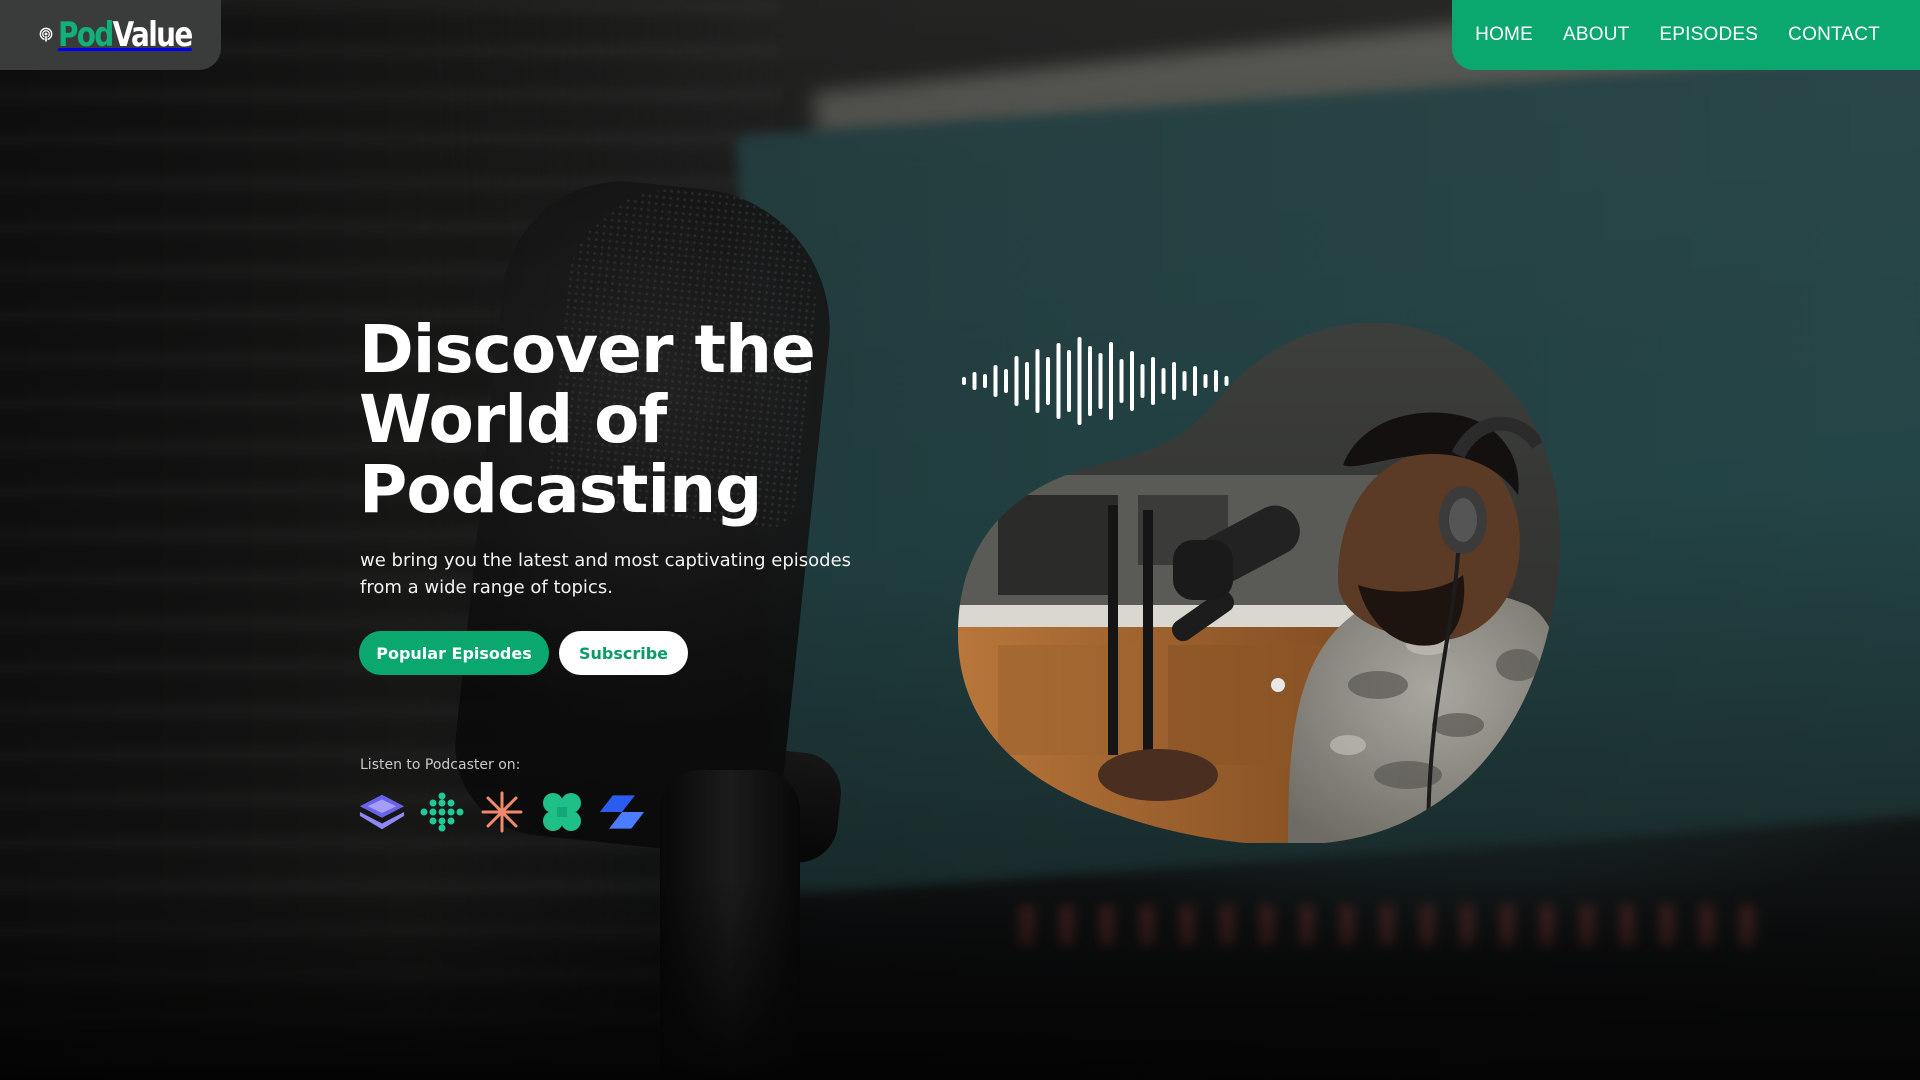  I want to click on platform-links, so click(502, 812).